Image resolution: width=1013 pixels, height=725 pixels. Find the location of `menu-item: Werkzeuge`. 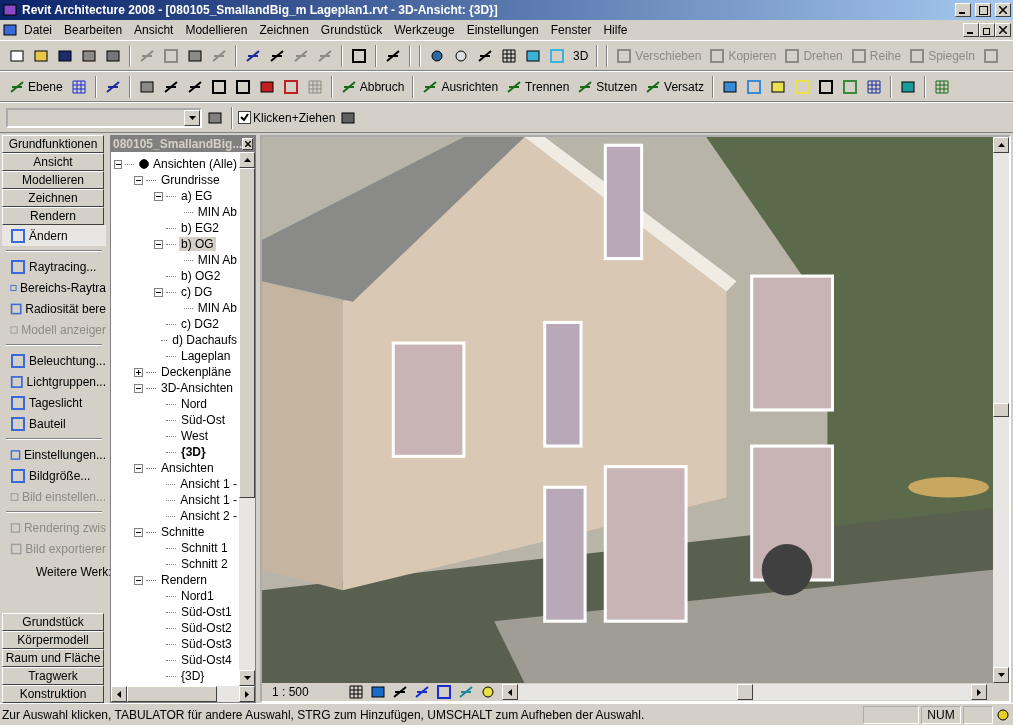

menu-item: Werkzeuge is located at coordinates (424, 30).